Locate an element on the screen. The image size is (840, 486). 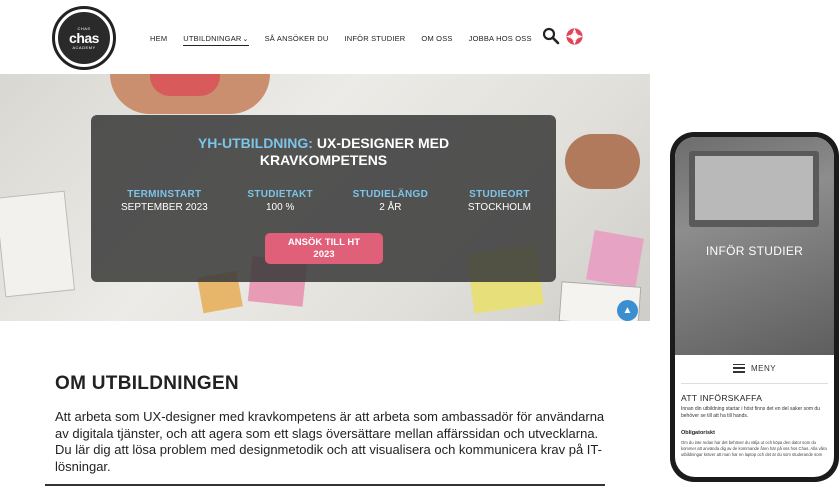
fact-studieort: STUDIEORT STOCKHOLM is located at coordinates (499, 201).